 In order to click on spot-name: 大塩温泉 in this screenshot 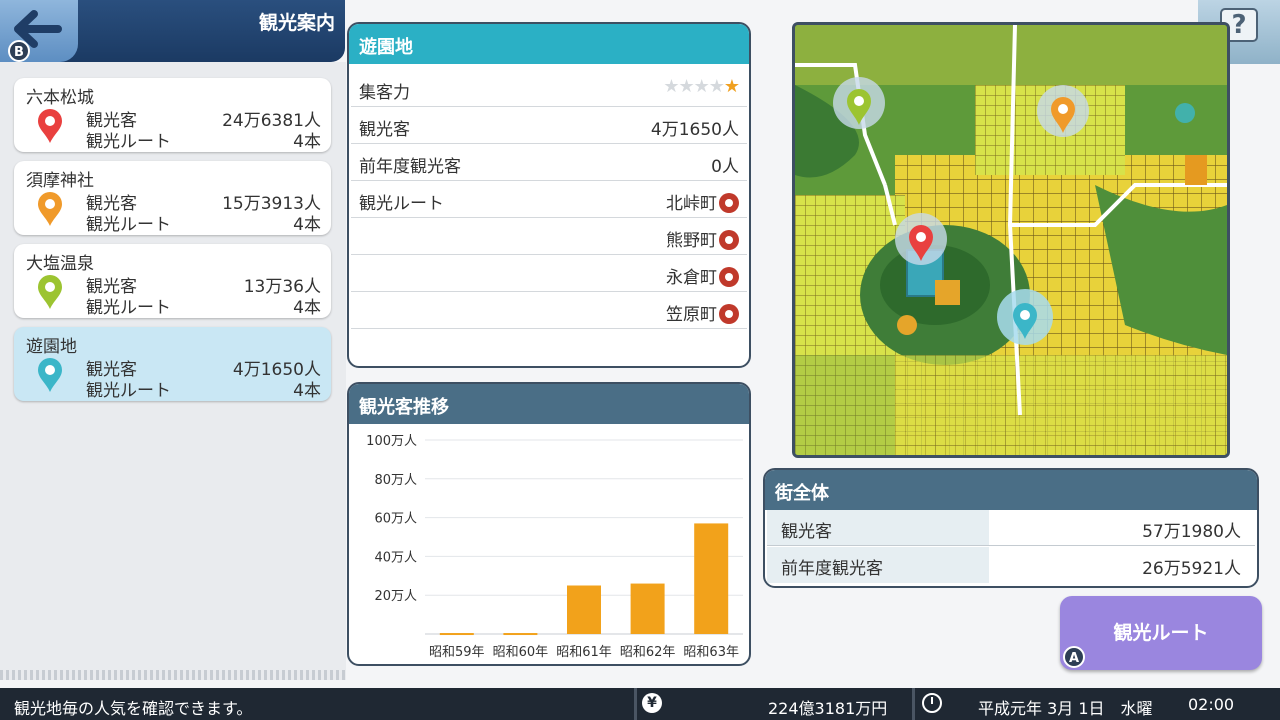, I will do `click(60, 264)`.